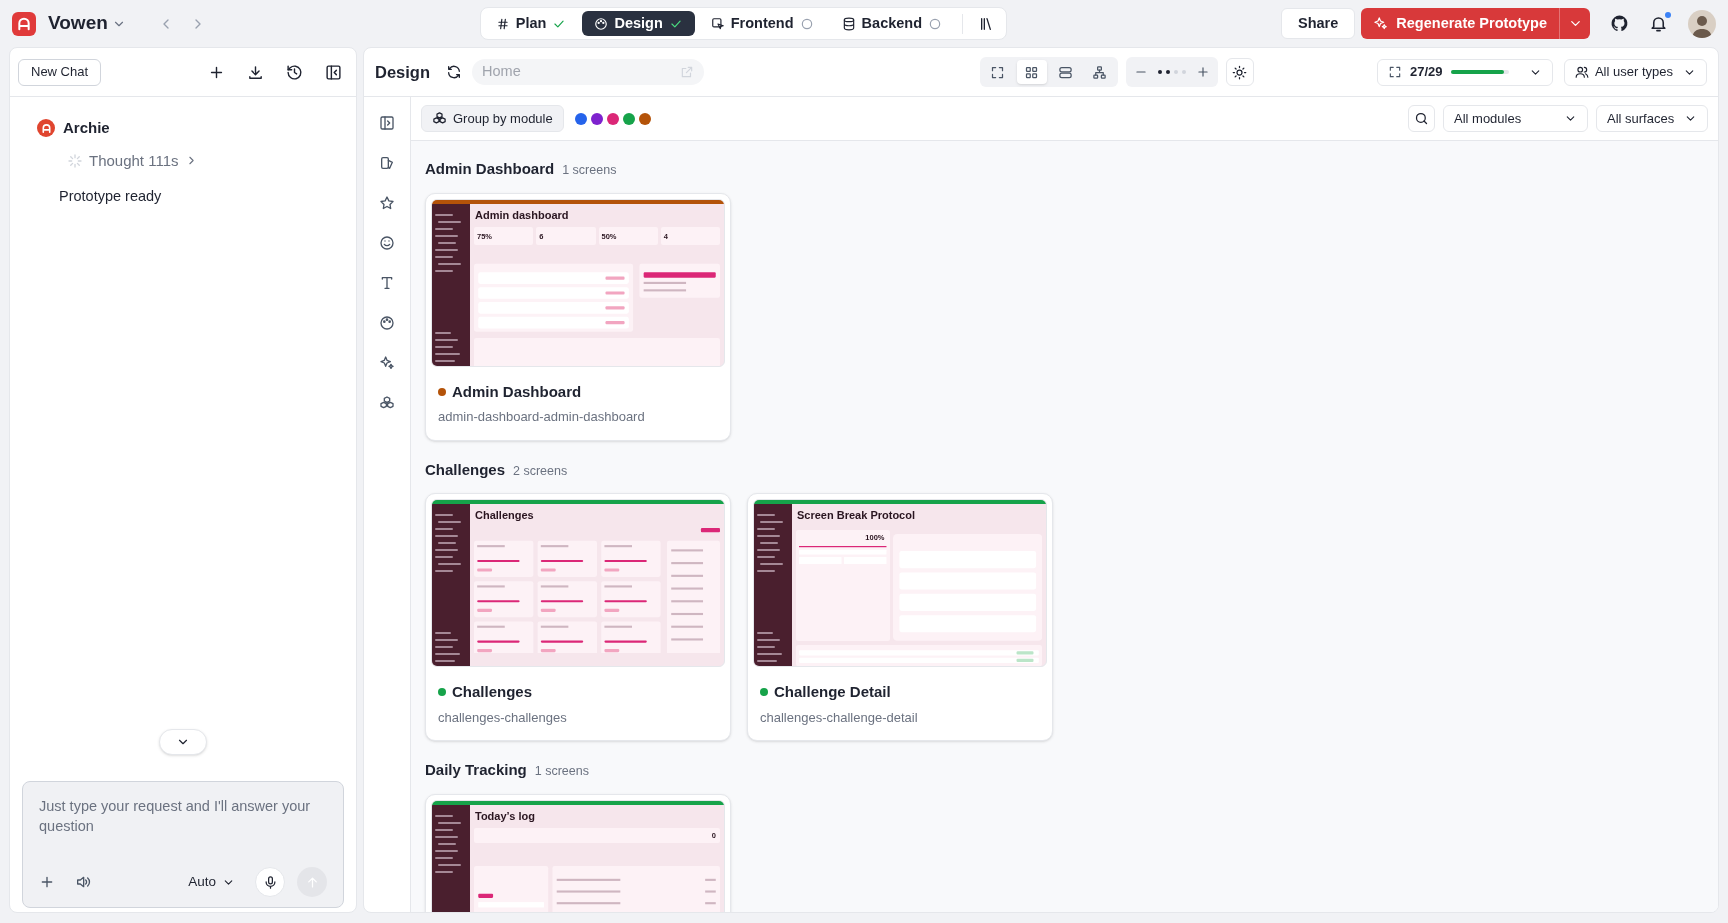  What do you see at coordinates (132, 160) in the screenshot?
I see `thought-toggle: Thought 111s` at bounding box center [132, 160].